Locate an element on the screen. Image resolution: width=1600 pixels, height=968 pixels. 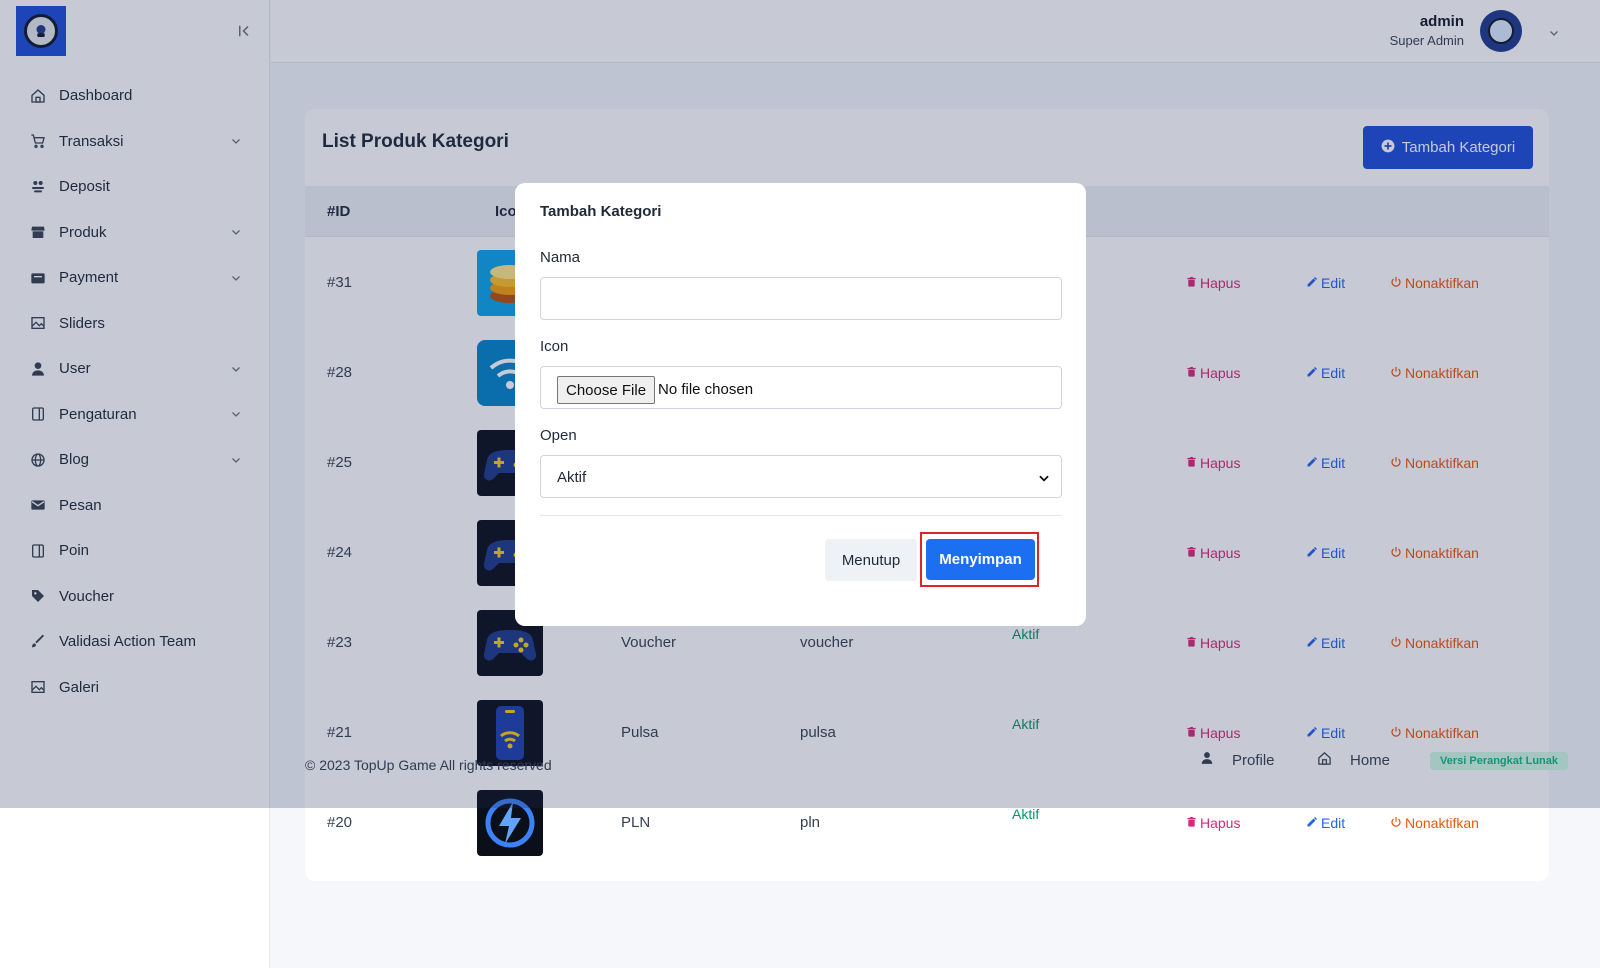
row-slug: pln is located at coordinates (810, 822).